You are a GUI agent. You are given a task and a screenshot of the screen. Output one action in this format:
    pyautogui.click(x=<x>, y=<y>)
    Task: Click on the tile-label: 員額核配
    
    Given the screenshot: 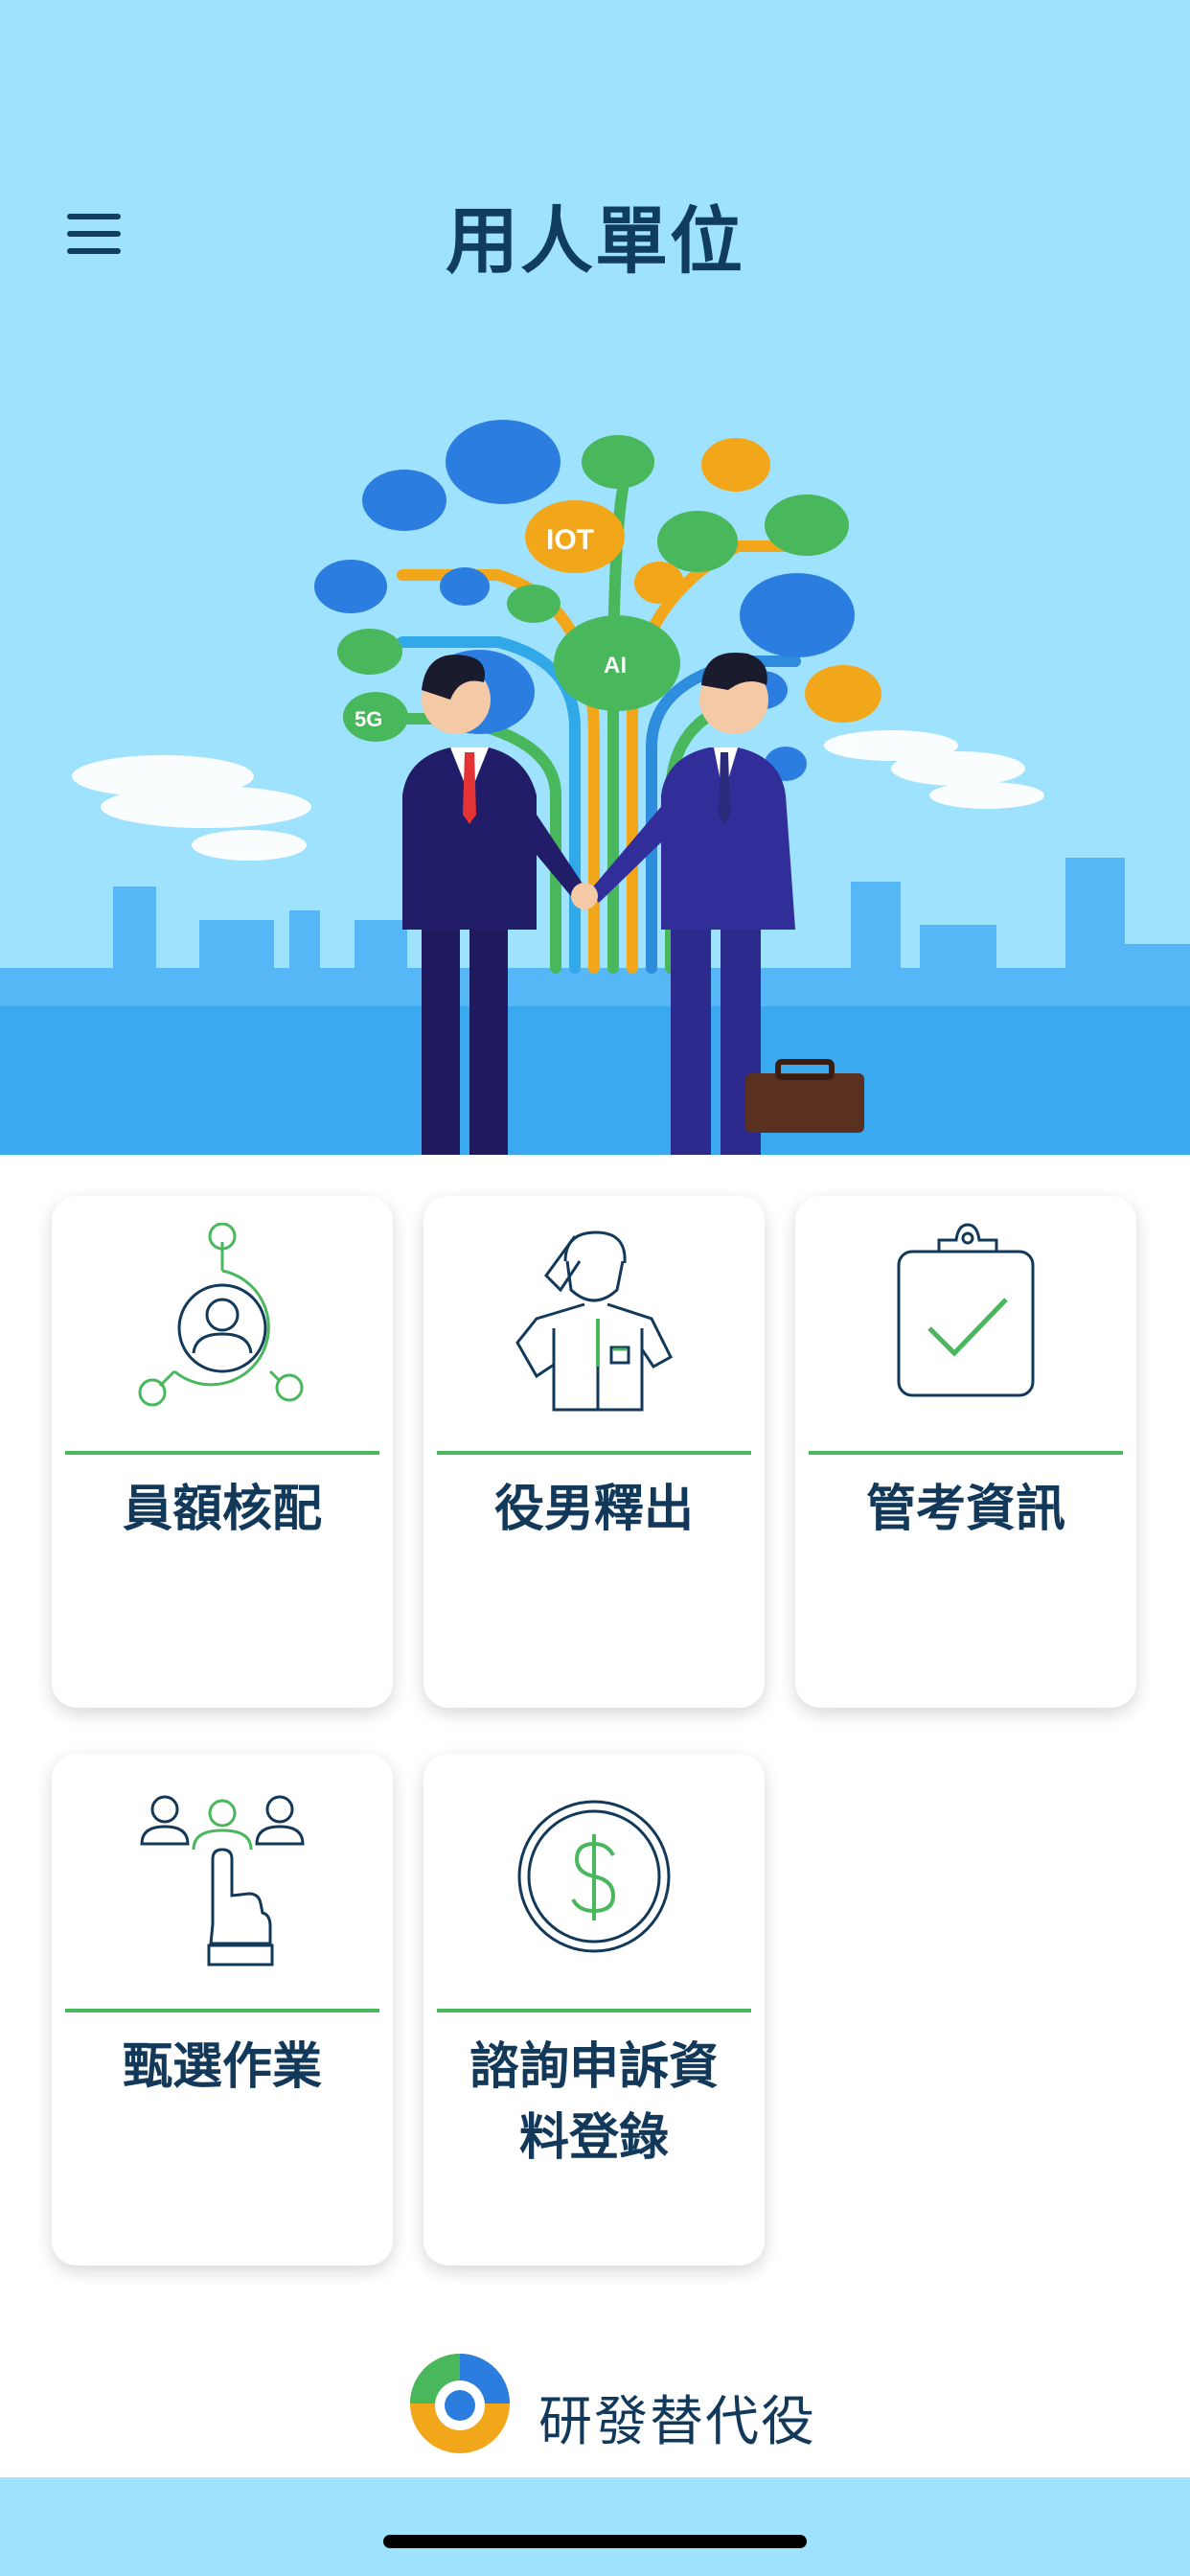 What is the action you would take?
    pyautogui.click(x=222, y=1509)
    